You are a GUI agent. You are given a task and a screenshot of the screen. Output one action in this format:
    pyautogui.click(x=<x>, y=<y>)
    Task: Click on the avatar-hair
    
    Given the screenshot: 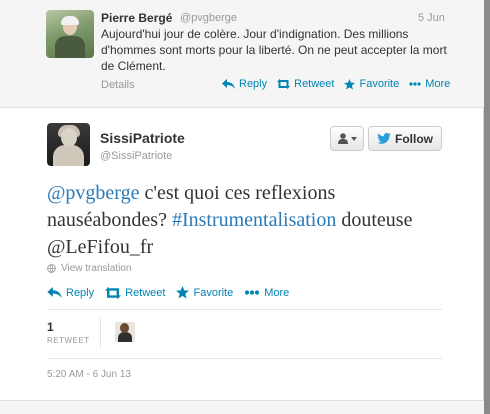 What is the action you would take?
    pyautogui.click(x=70, y=20)
    